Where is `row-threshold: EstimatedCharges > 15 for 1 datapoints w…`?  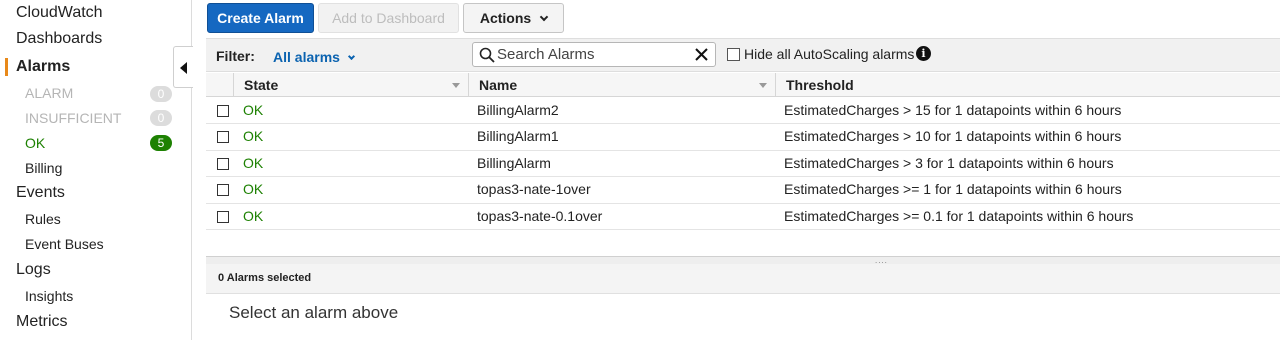 row-threshold: EstimatedCharges > 15 for 1 datapoints w… is located at coordinates (953, 110).